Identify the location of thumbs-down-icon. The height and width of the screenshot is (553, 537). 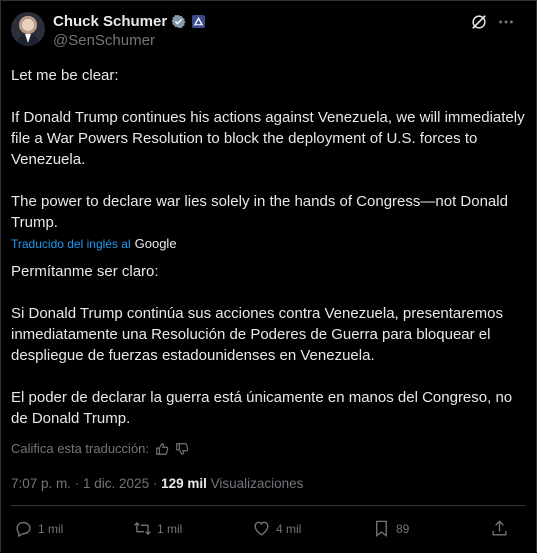
(182, 449).